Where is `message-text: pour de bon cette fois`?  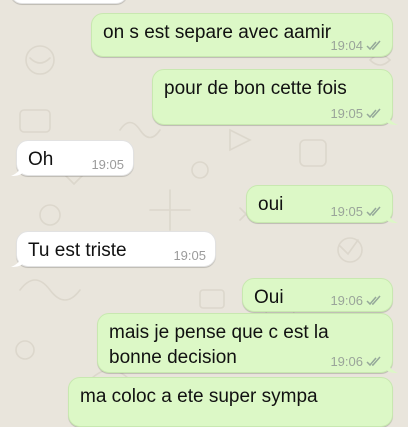
message-text: pour de bon cette fois is located at coordinates (255, 88).